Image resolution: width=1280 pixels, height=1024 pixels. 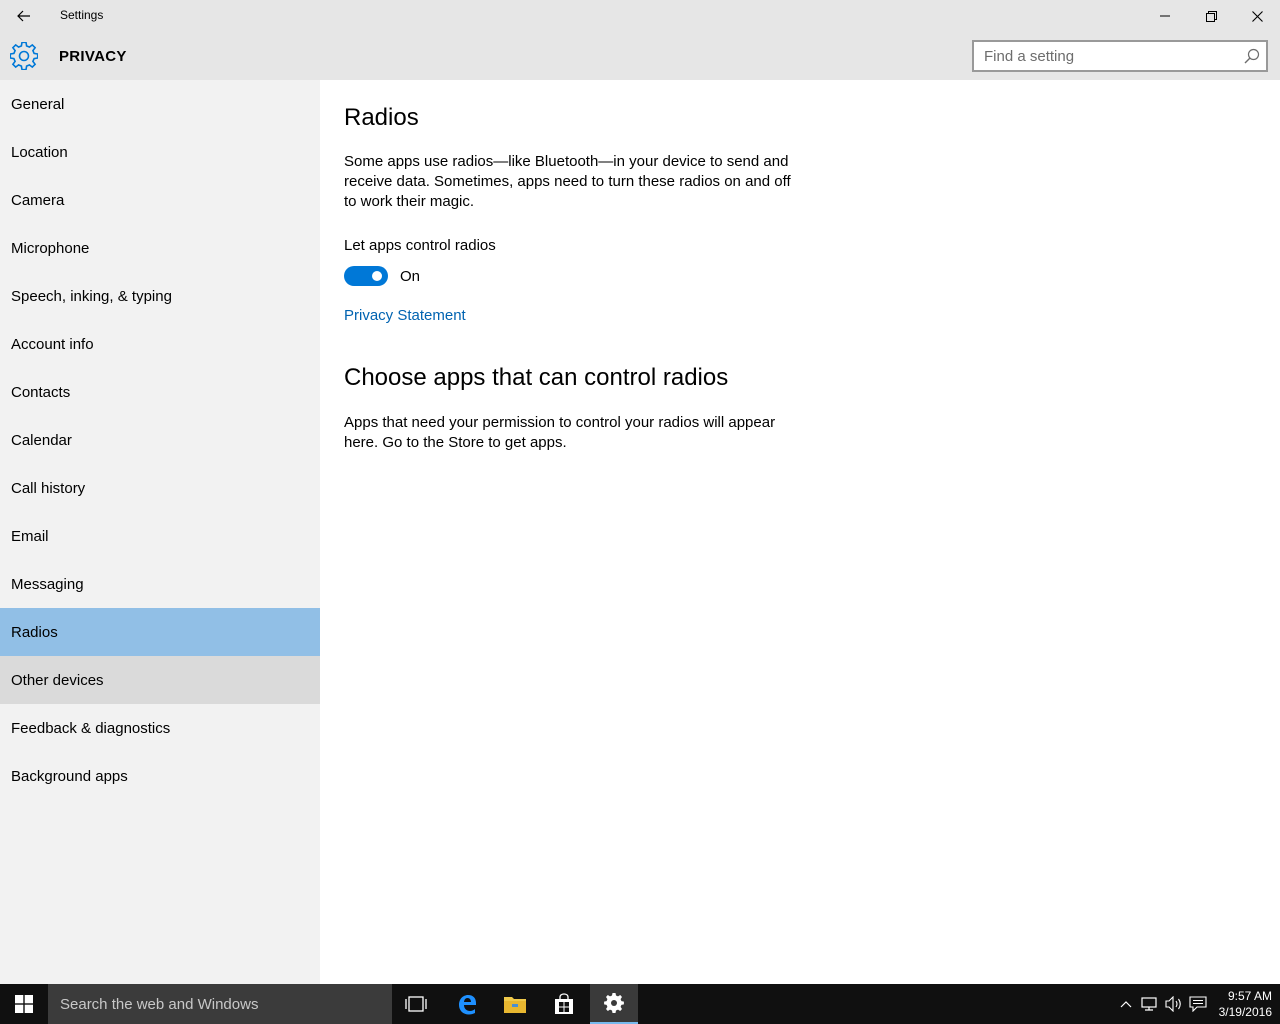 I want to click on search-icon, so click(x=1252, y=56).